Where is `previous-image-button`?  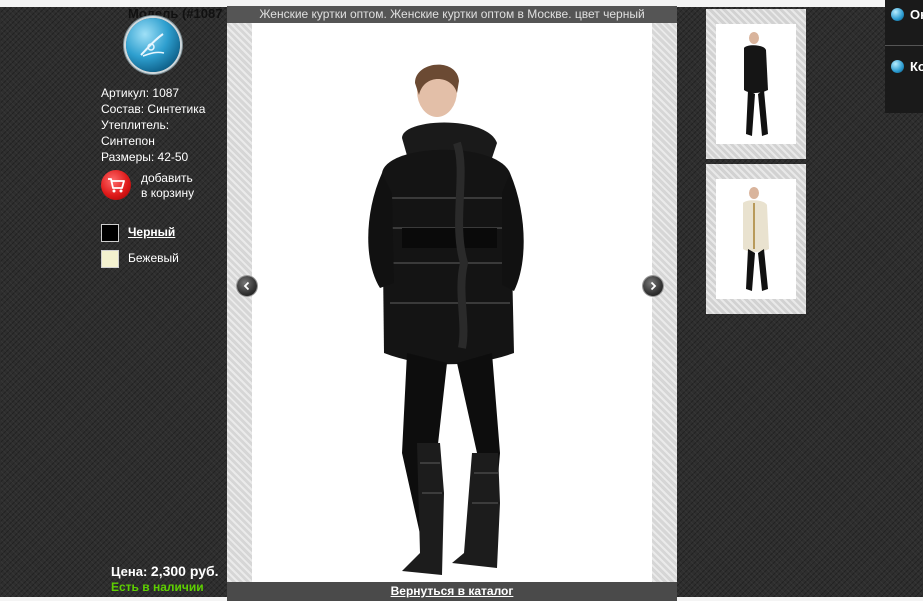 previous-image-button is located at coordinates (247, 286).